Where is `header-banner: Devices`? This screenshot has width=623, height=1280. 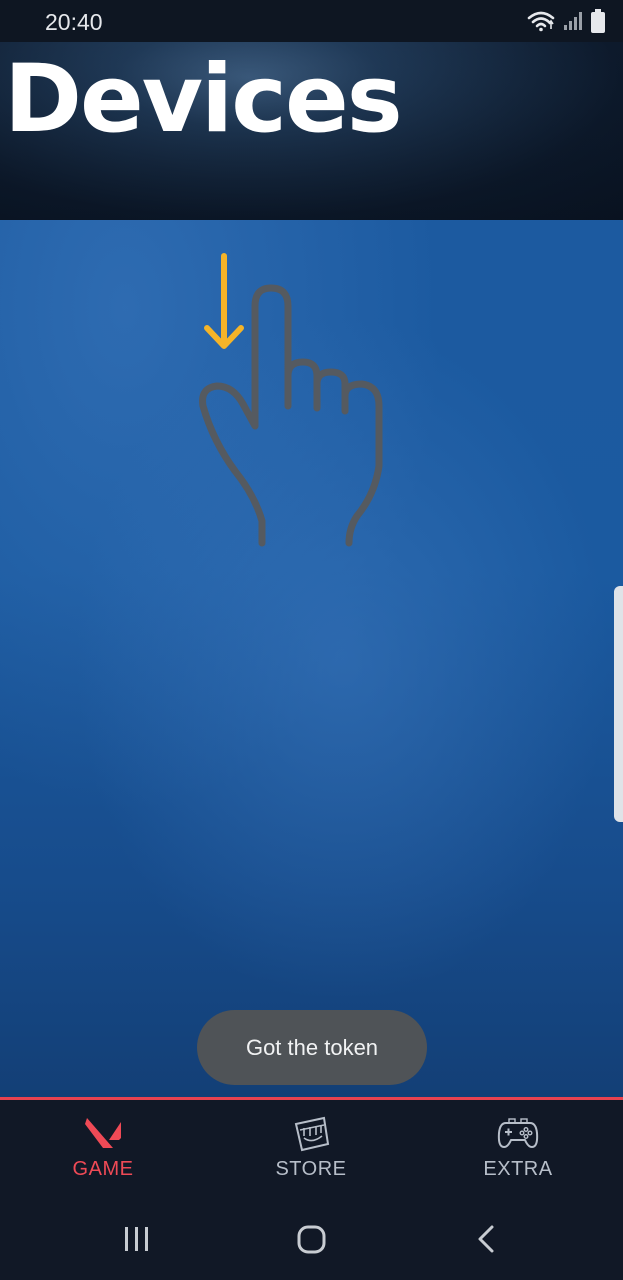
header-banner: Devices is located at coordinates (311, 131).